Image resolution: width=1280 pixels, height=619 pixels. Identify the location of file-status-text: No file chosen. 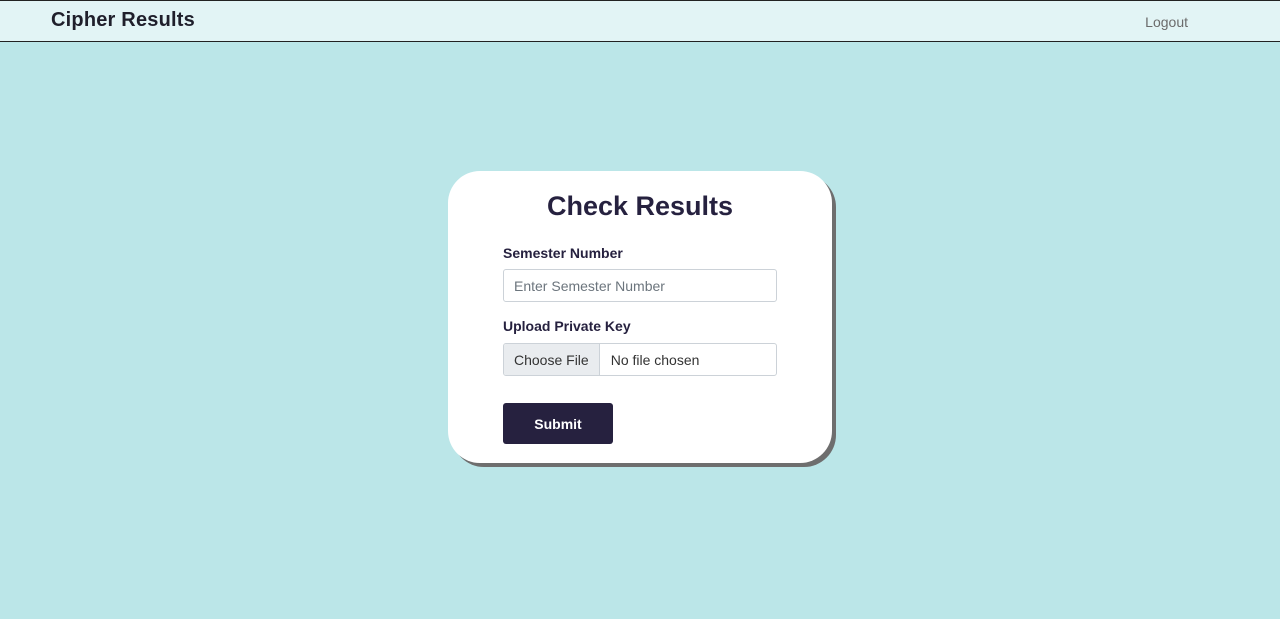
(655, 359).